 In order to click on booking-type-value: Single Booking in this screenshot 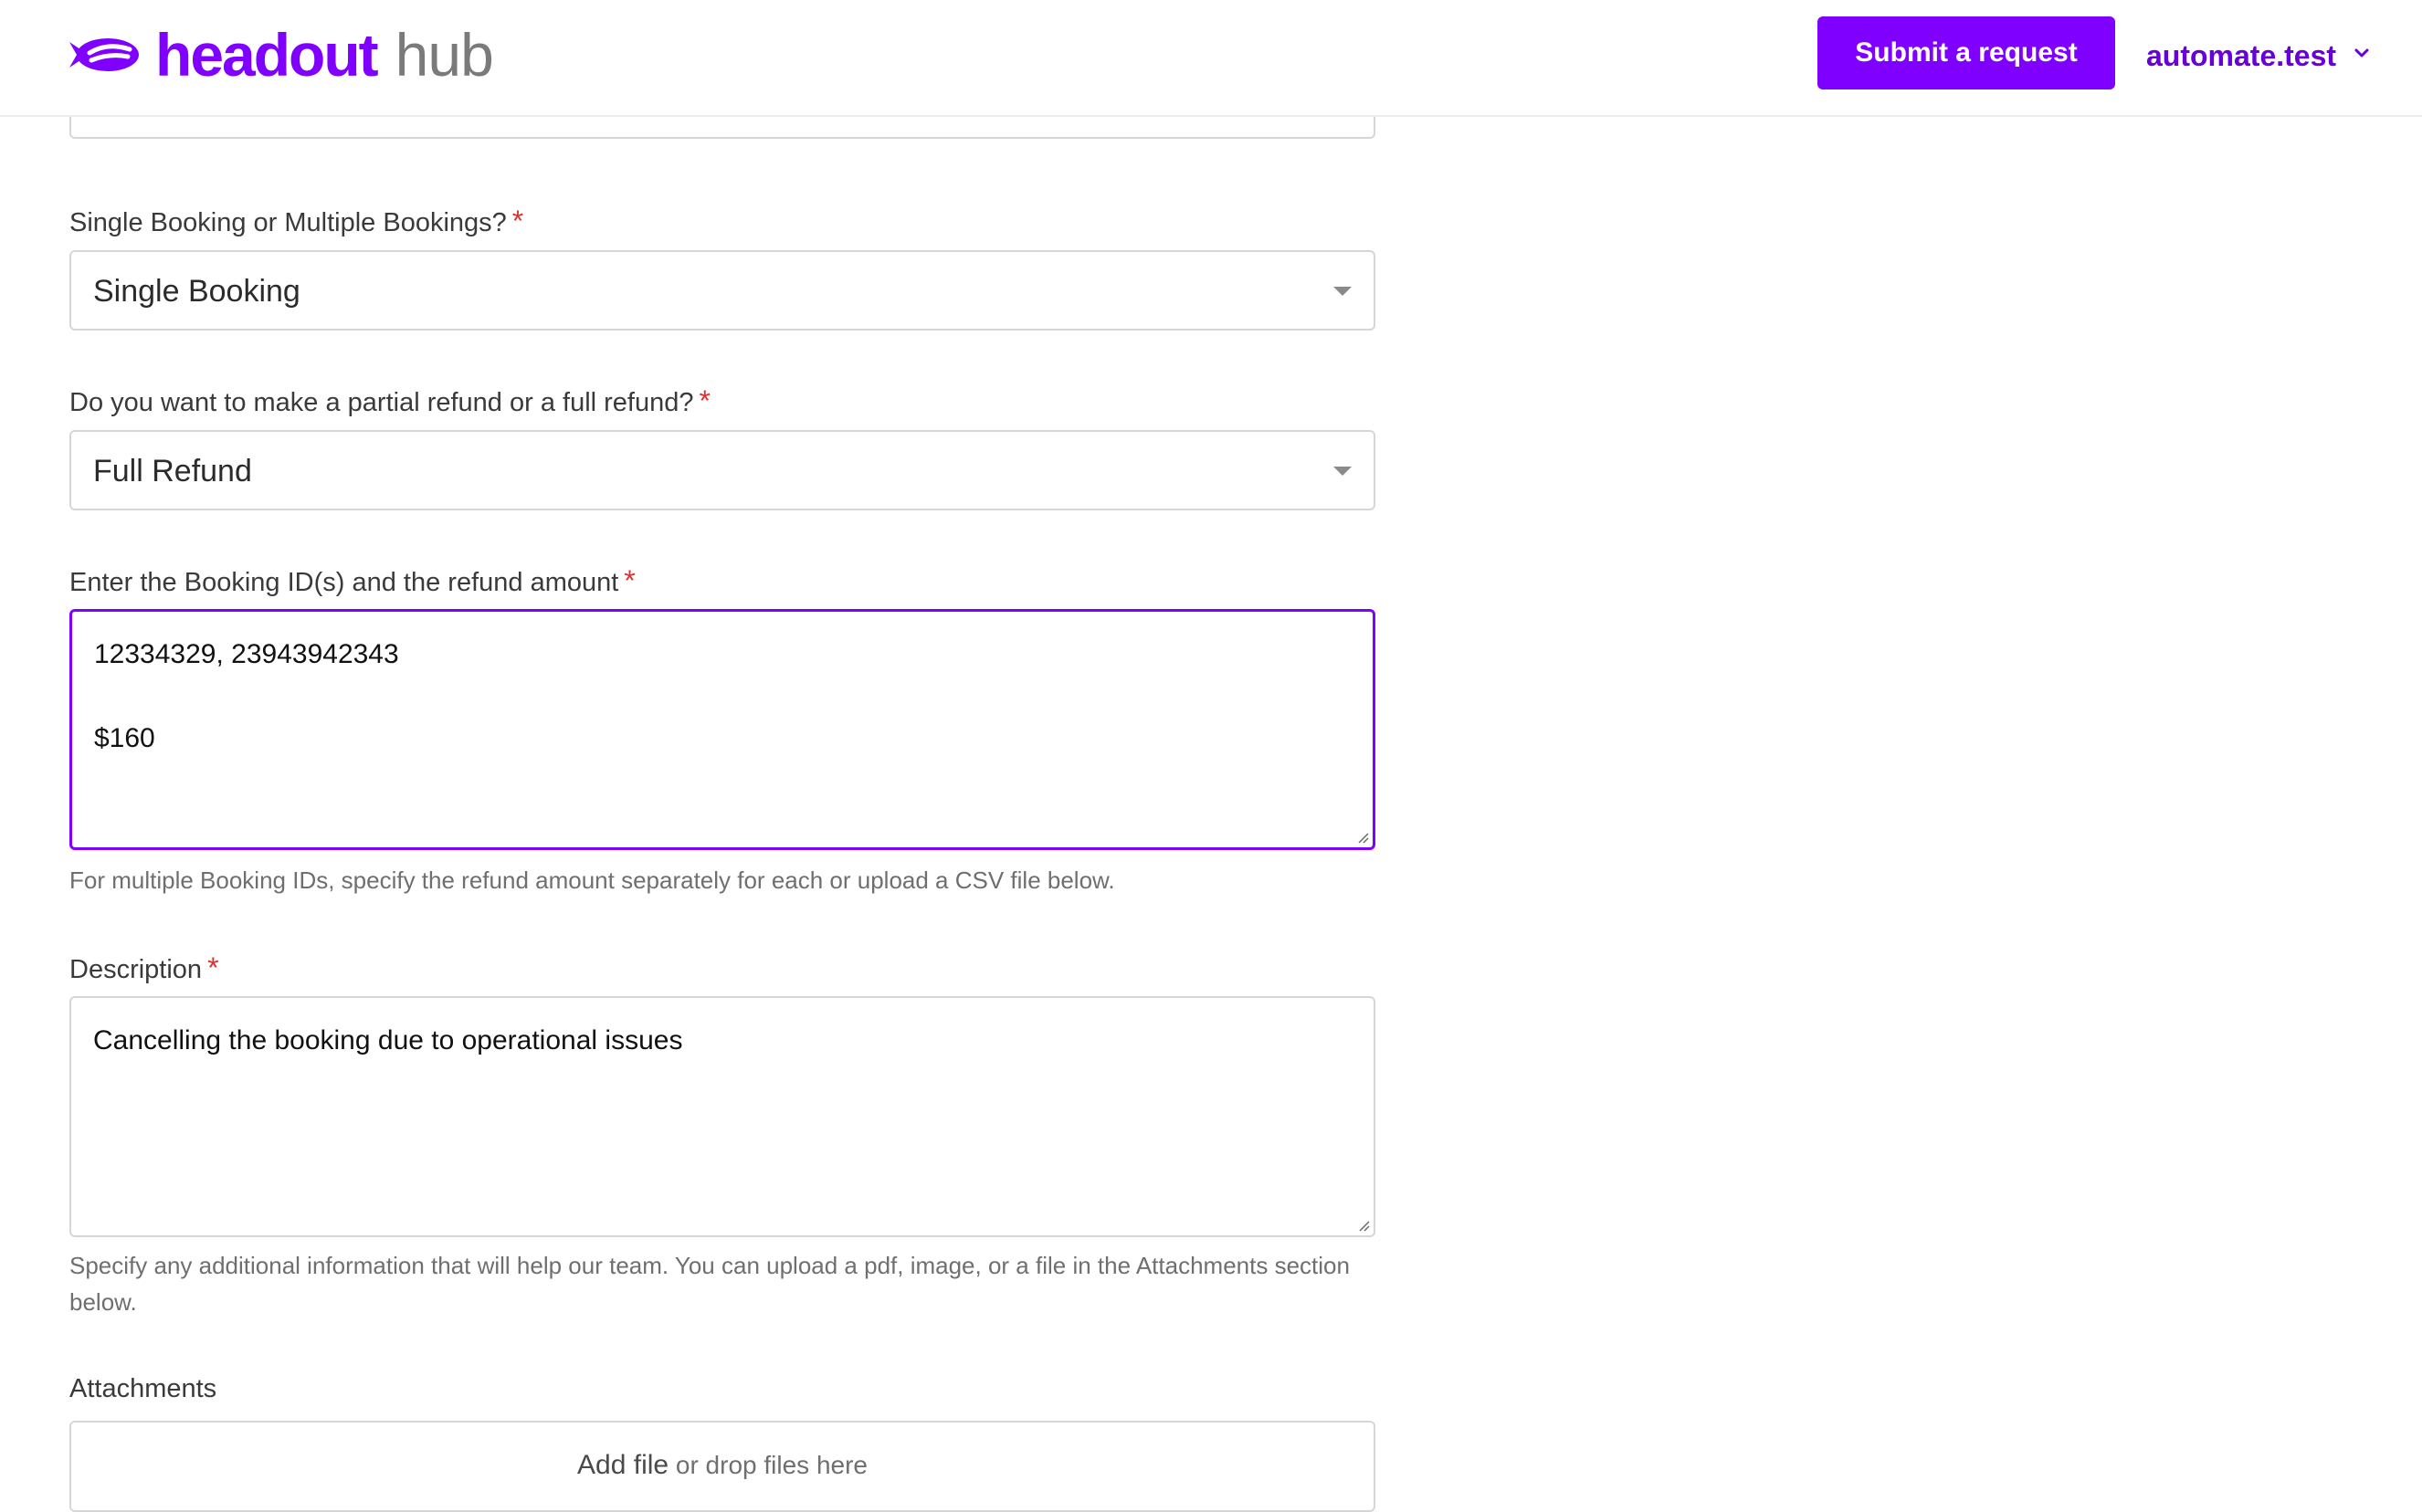, I will do `click(196, 292)`.